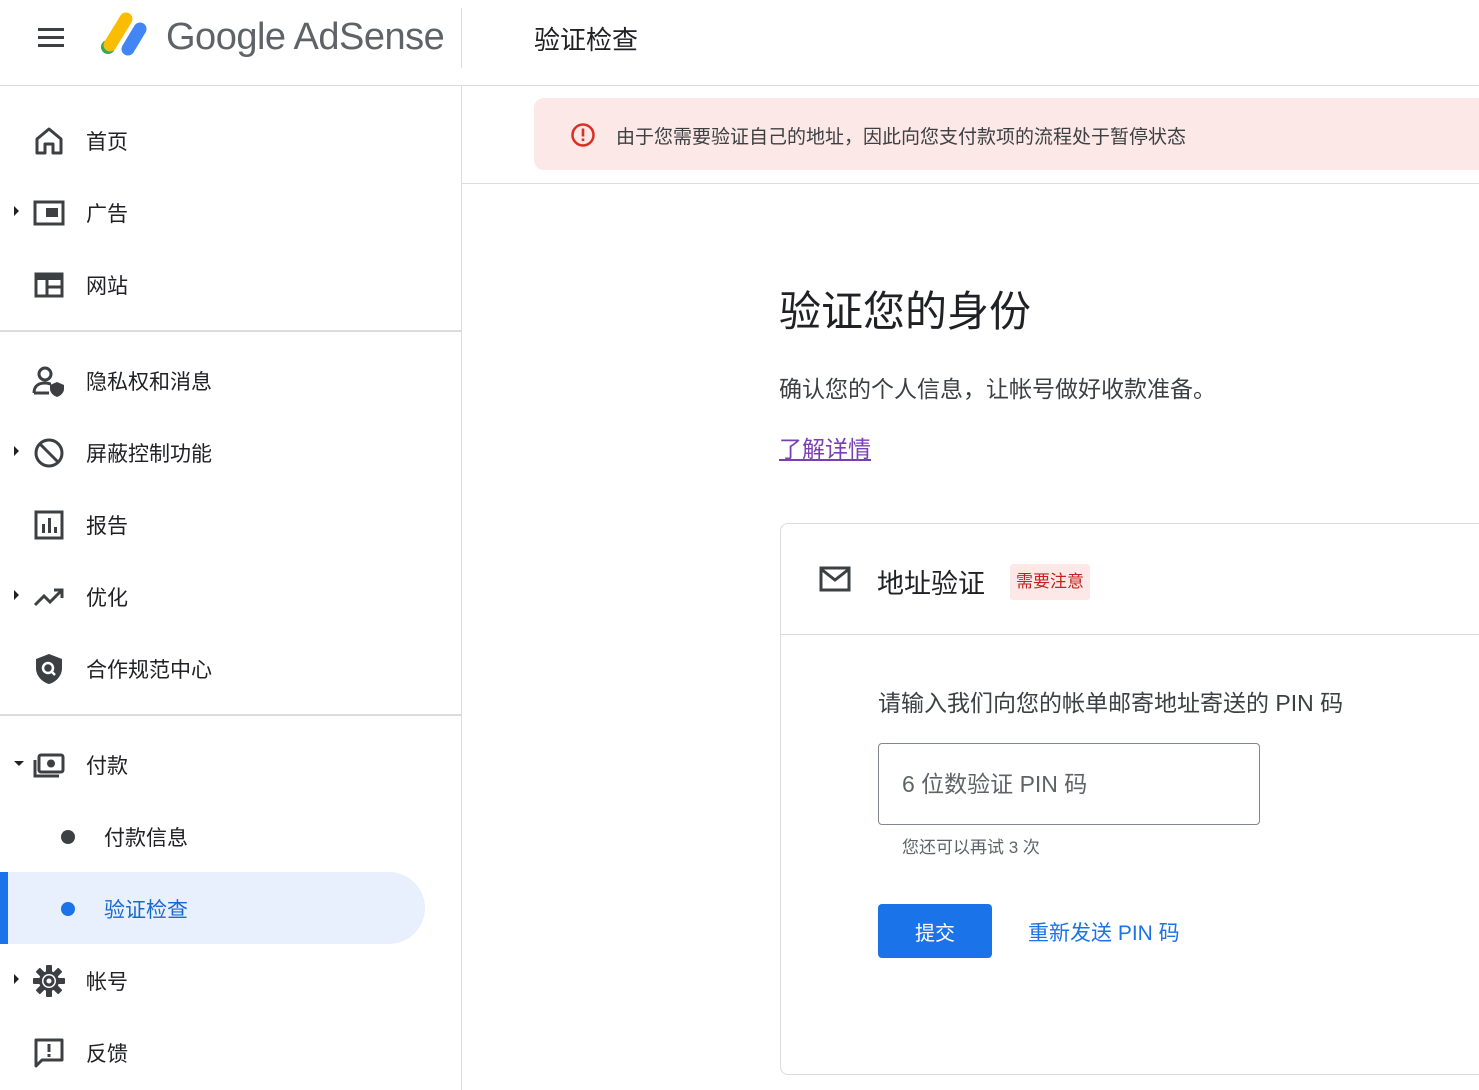 Image resolution: width=1479 pixels, height=1090 pixels. I want to click on reports-icon, so click(49, 525).